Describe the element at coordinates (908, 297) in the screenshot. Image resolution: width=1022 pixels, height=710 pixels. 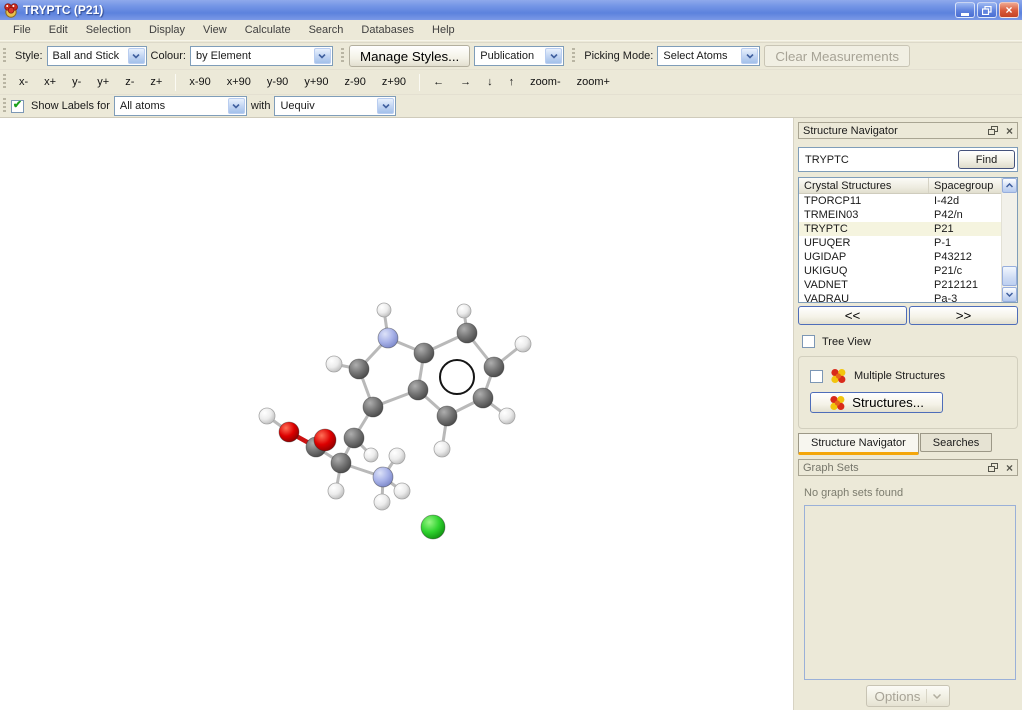
I see `table-row: VADRAU Pa-3` at that location.